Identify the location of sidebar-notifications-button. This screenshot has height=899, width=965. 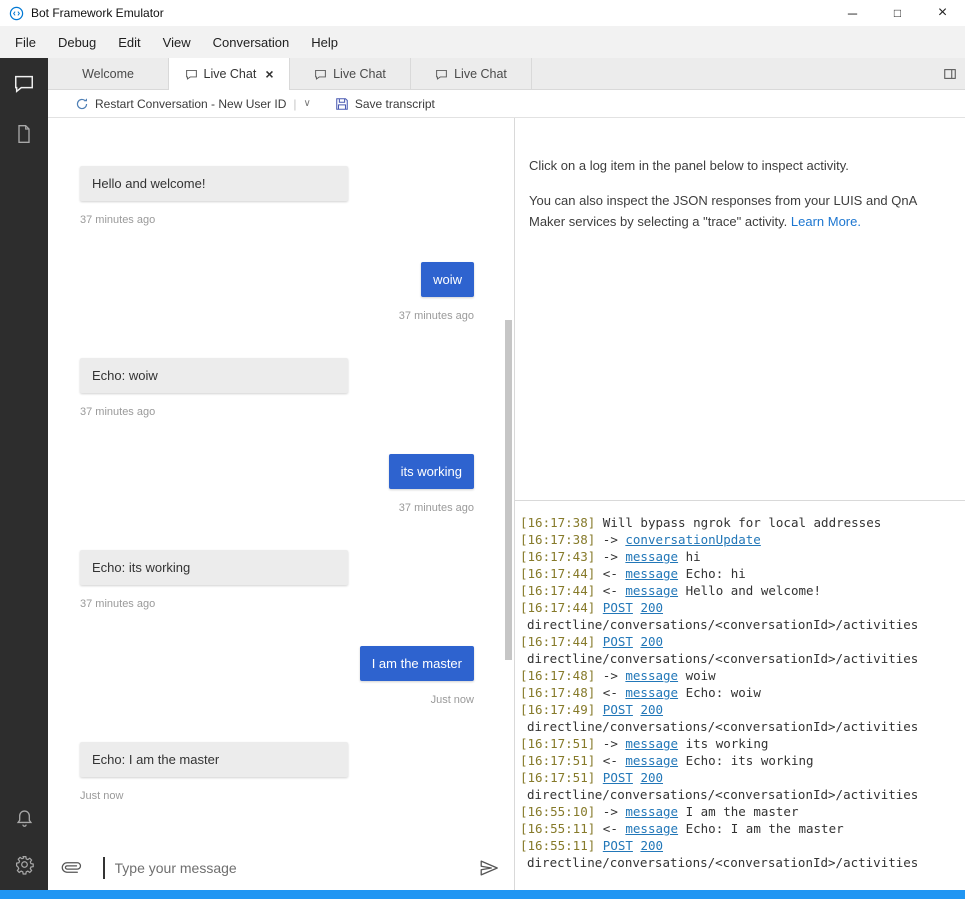
(24, 818).